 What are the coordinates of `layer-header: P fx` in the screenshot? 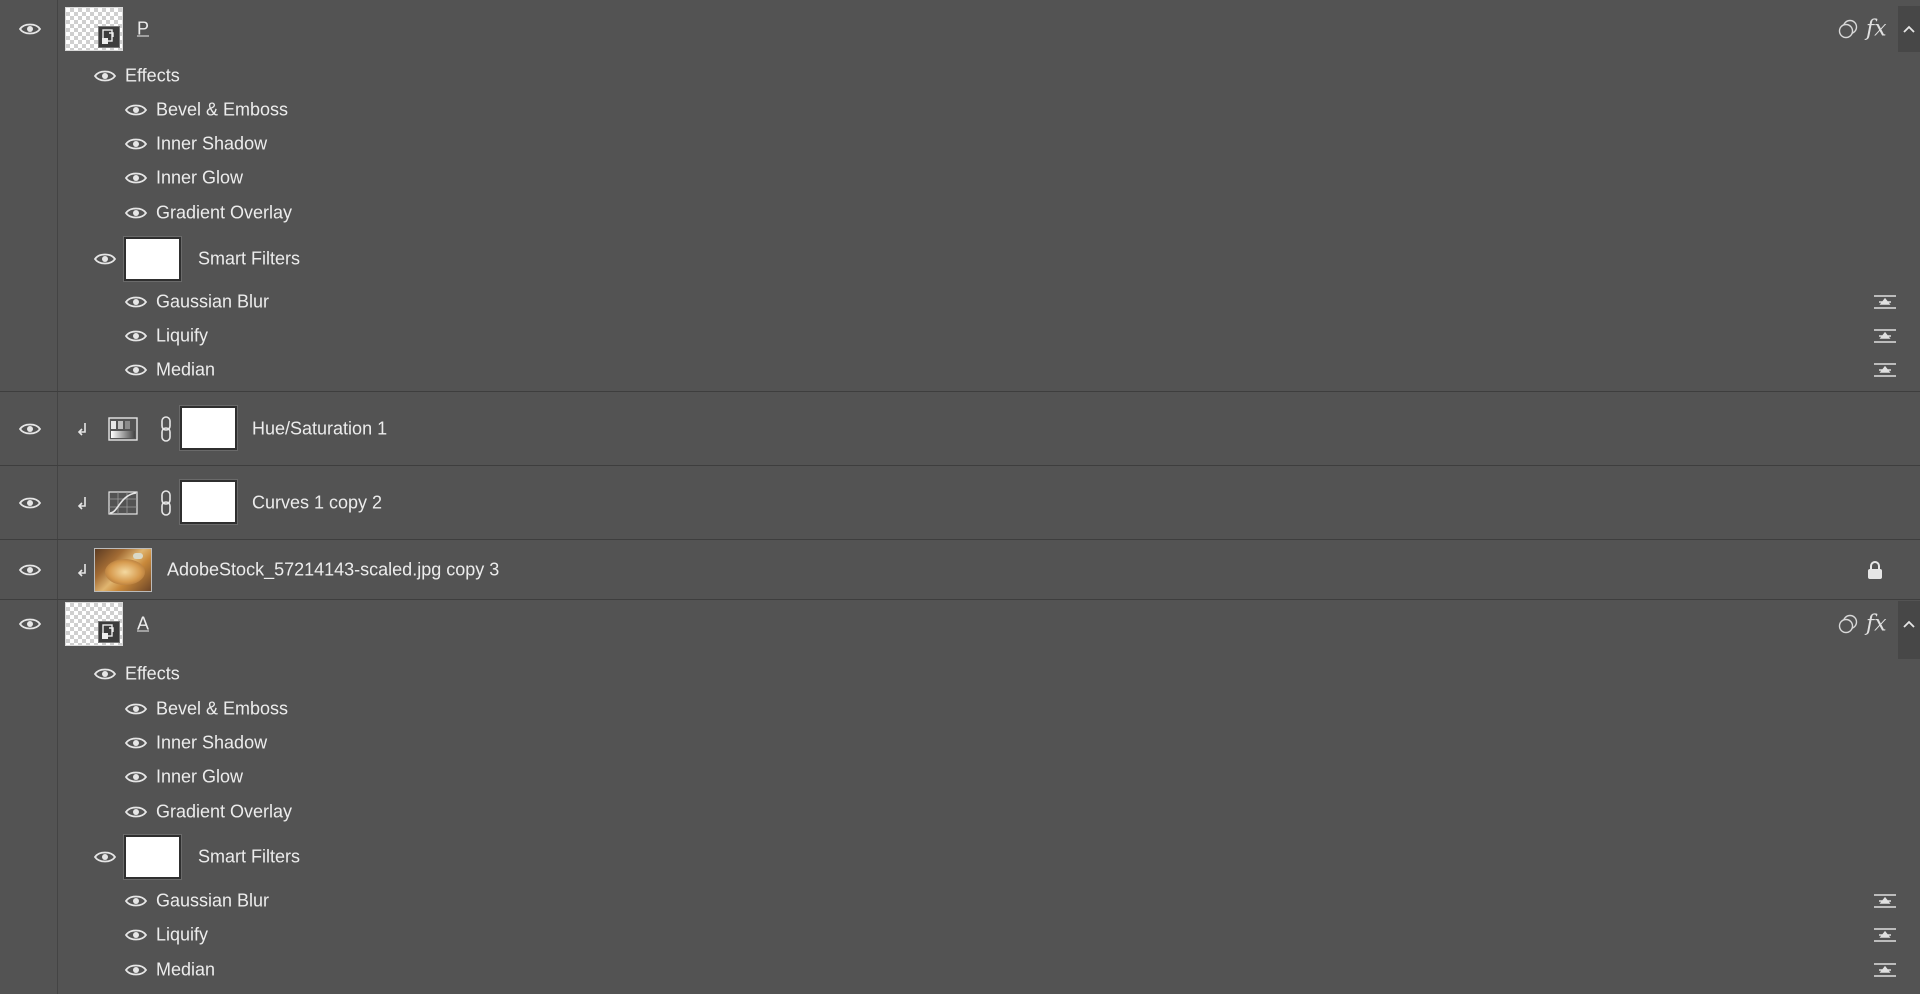 It's located at (960, 29).